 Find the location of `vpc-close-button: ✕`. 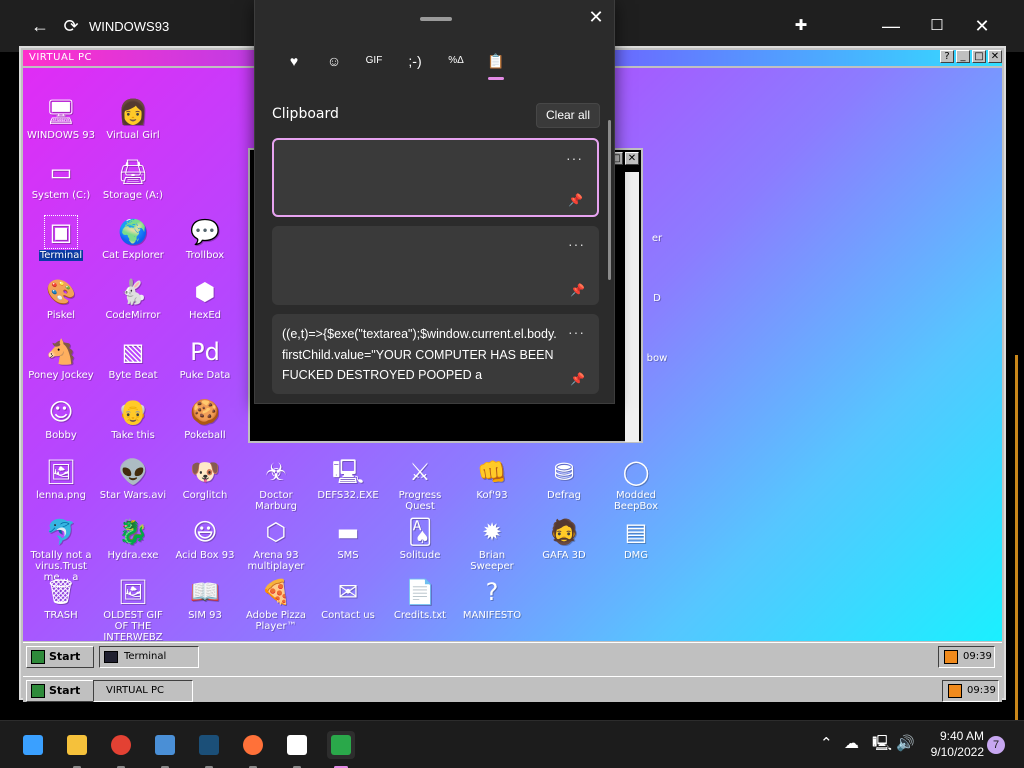

vpc-close-button: ✕ is located at coordinates (995, 56).